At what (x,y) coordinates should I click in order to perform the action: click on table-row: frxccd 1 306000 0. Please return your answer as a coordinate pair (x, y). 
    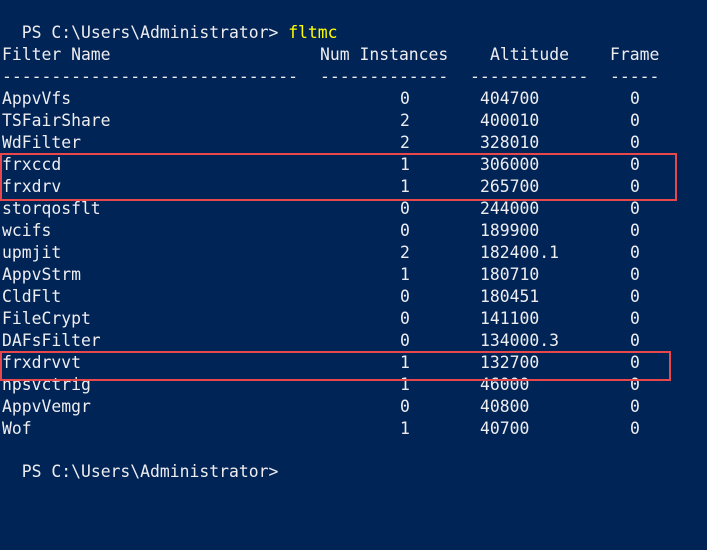
    Looking at the image, I should click on (352, 165).